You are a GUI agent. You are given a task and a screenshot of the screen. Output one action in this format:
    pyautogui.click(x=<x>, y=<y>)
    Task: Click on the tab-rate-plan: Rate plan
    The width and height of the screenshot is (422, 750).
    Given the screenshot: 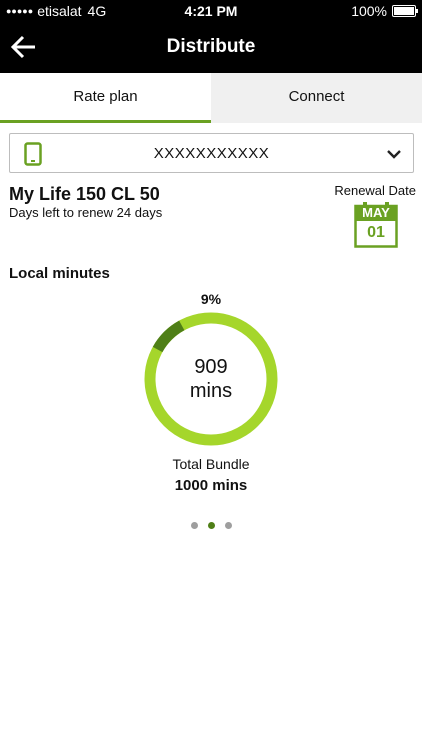 What is the action you would take?
    pyautogui.click(x=105, y=98)
    